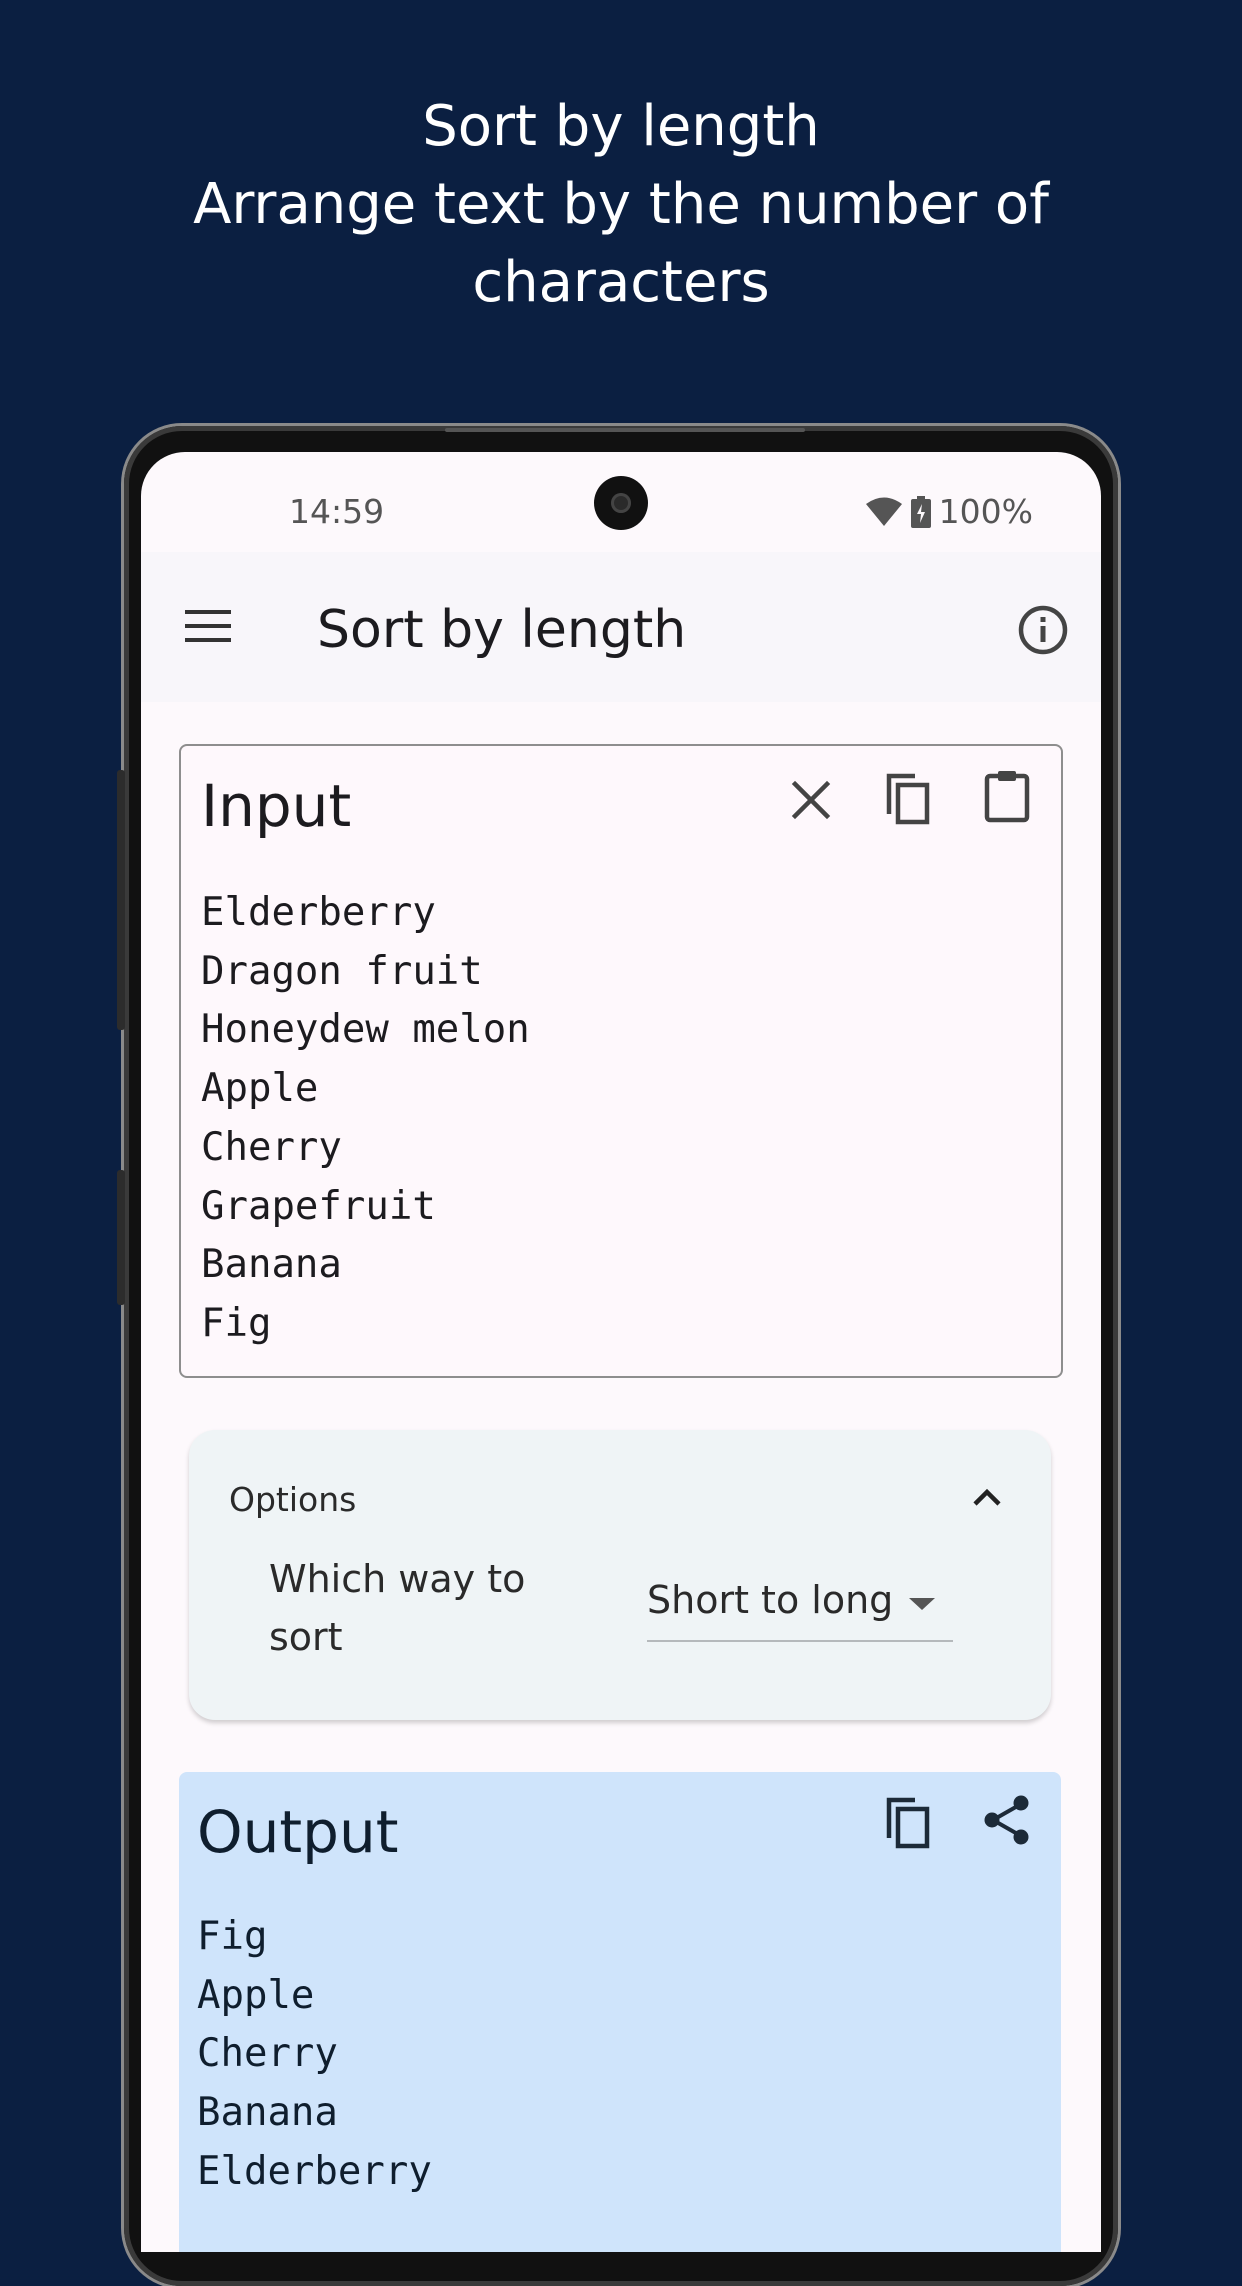 This screenshot has width=1242, height=2286. Describe the element at coordinates (271, 1265) in the screenshot. I see `input-line: Banana` at that location.